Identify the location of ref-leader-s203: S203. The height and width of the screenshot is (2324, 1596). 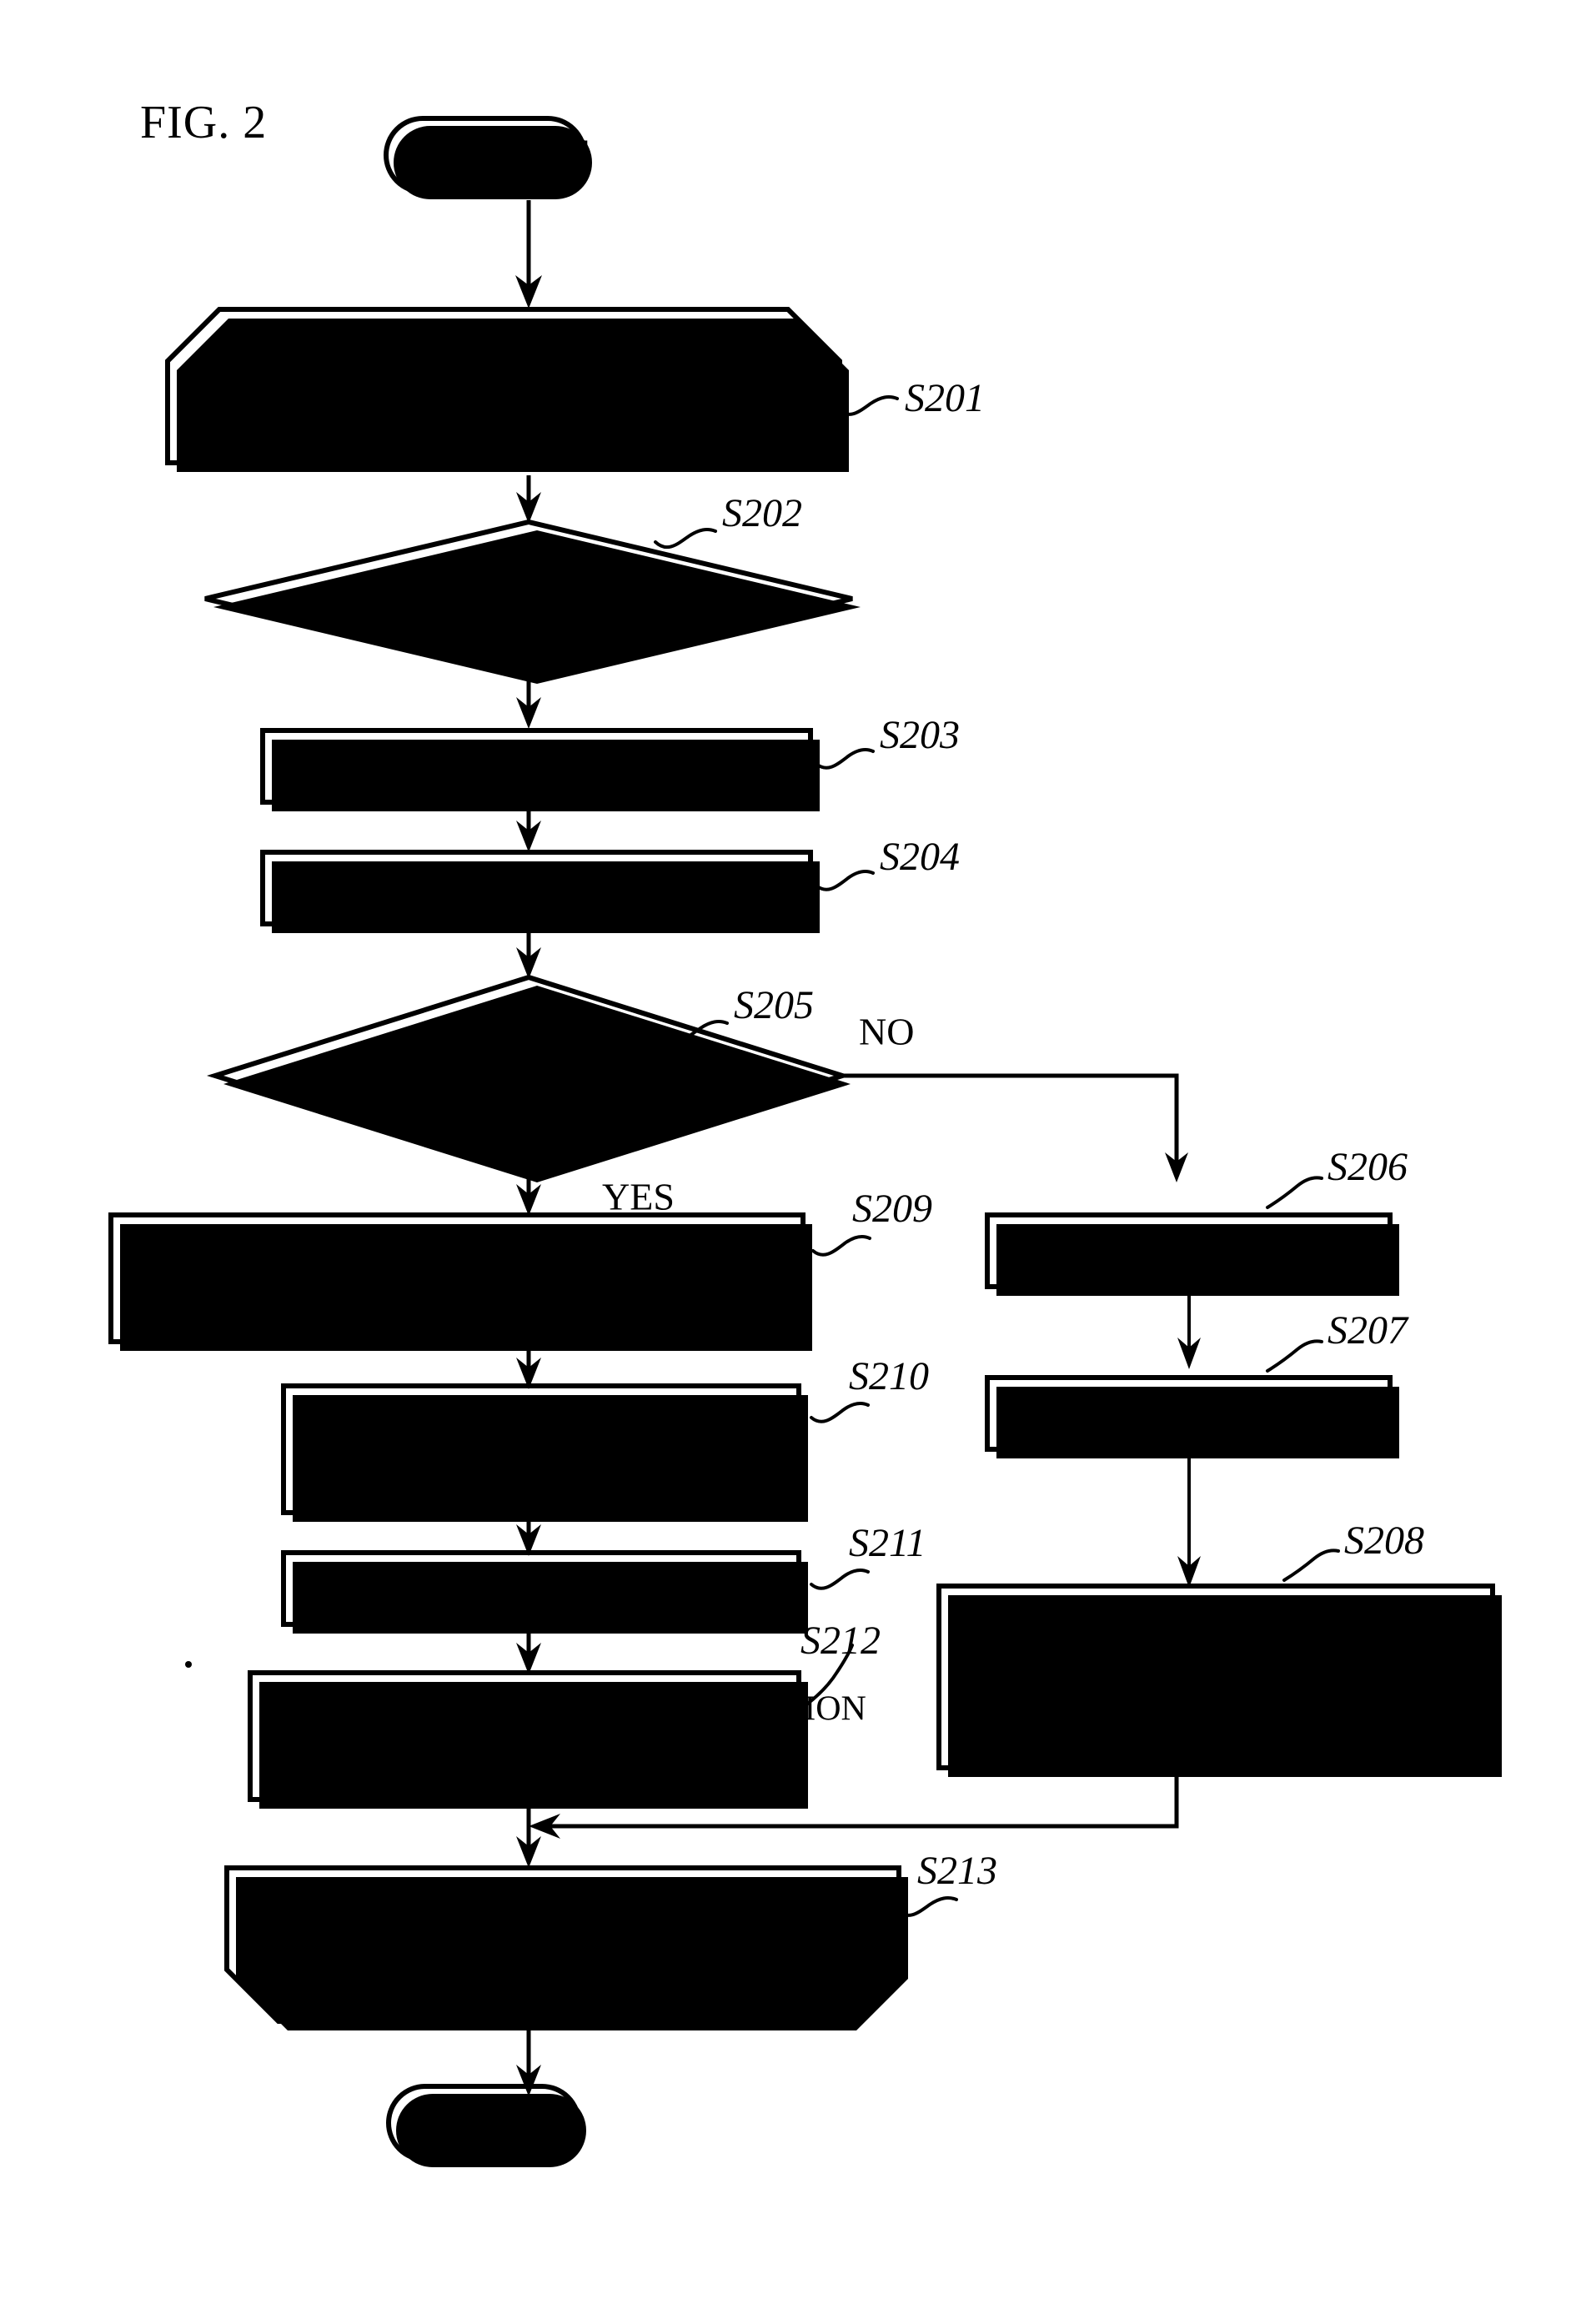
(887, 741).